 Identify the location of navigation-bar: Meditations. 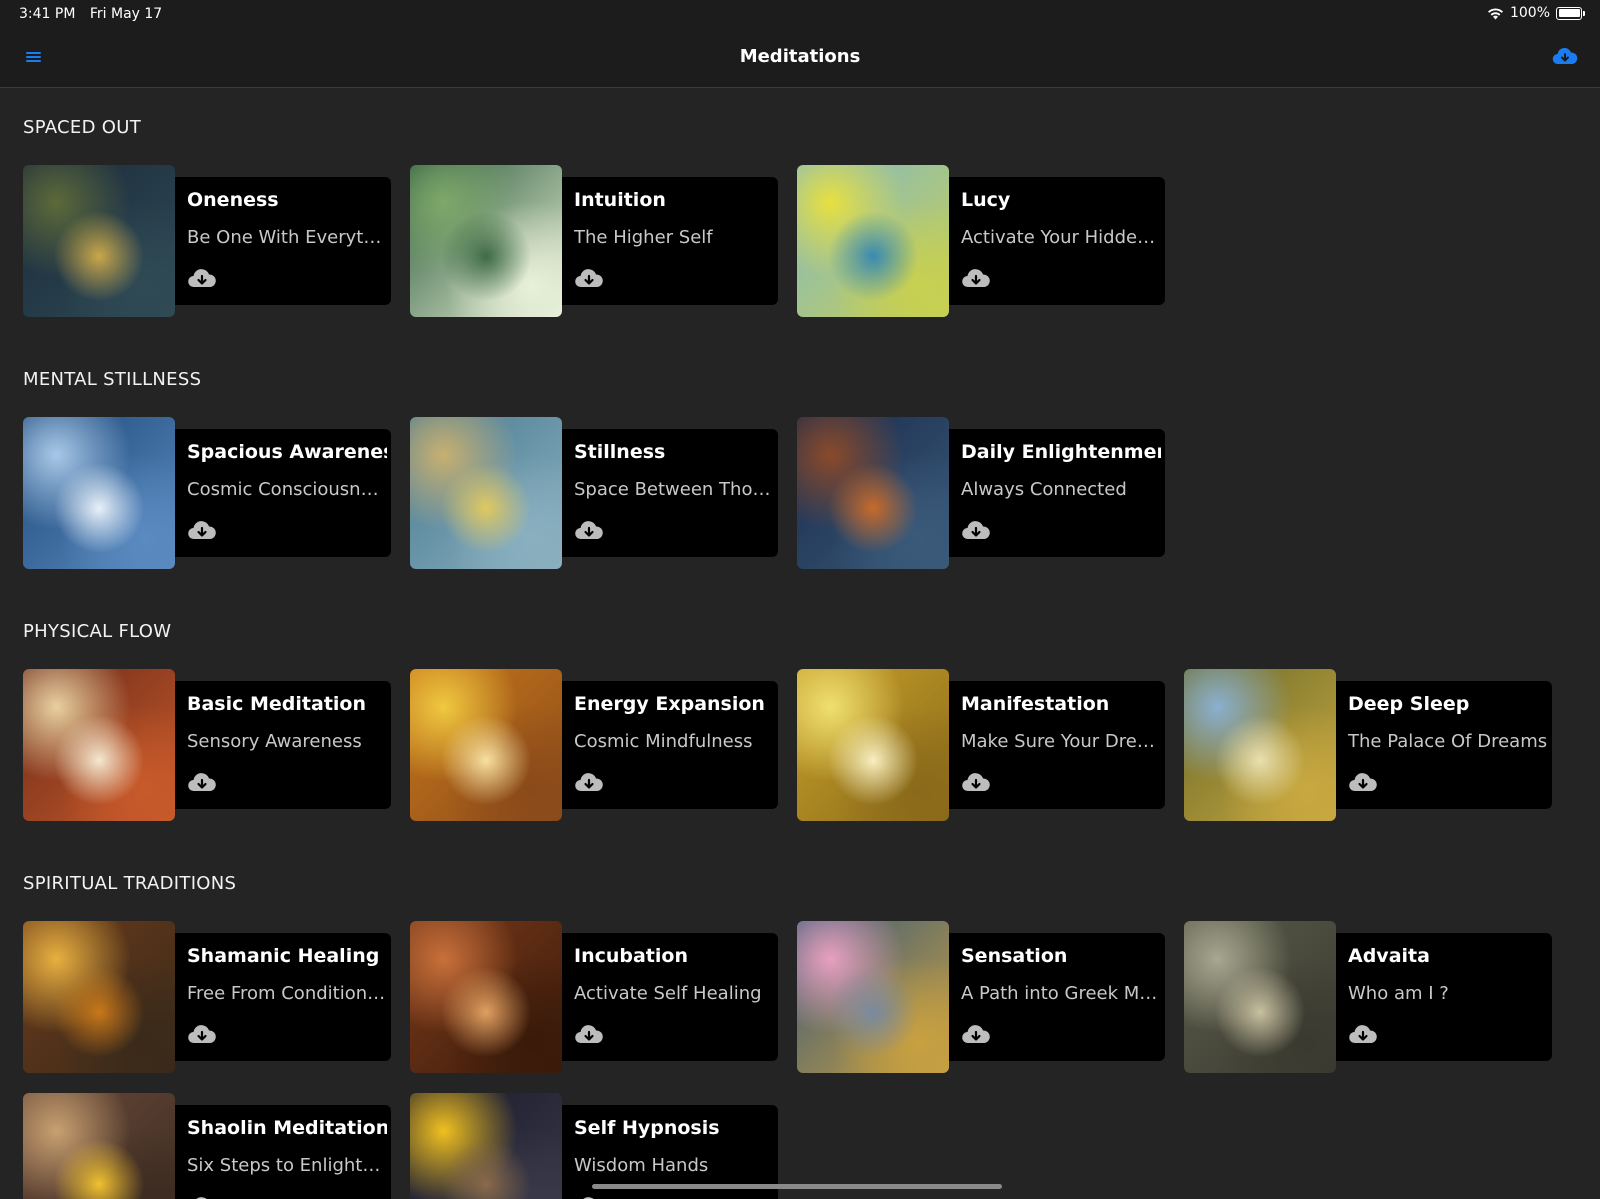
(800, 58).